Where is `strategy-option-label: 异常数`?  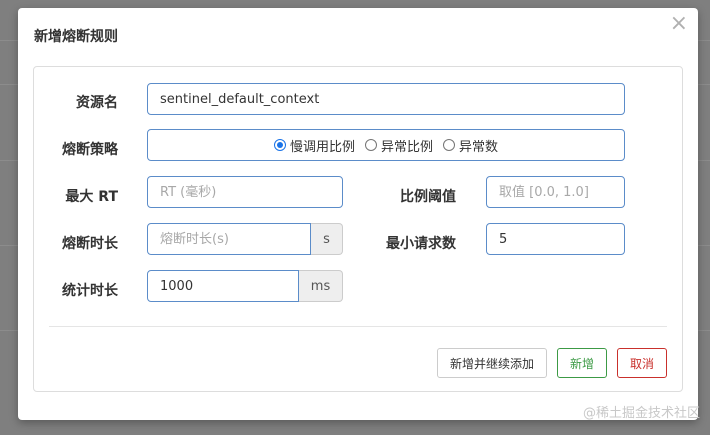
strategy-option-label: 异常数 is located at coordinates (479, 147).